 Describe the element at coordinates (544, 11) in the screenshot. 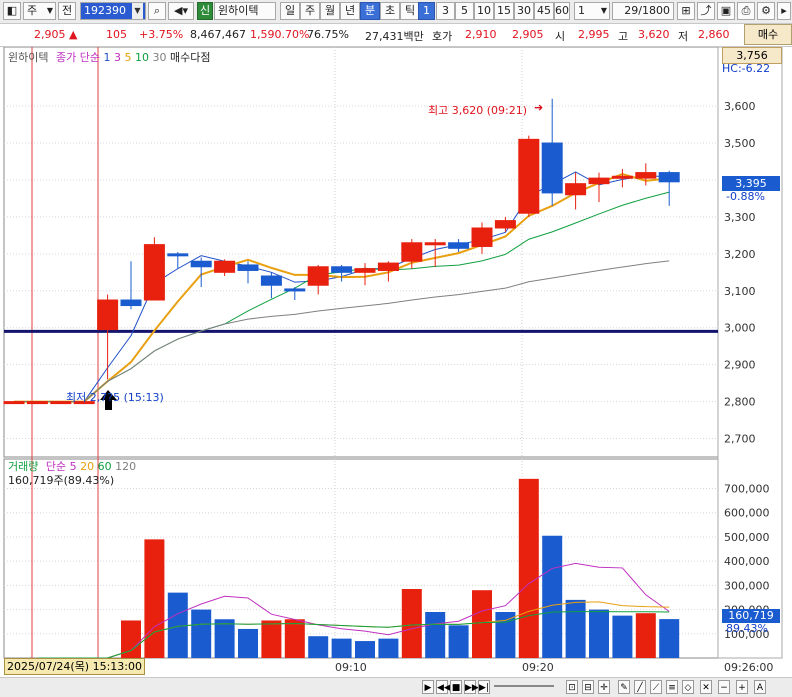

I see `minute-button-45: 45` at that location.